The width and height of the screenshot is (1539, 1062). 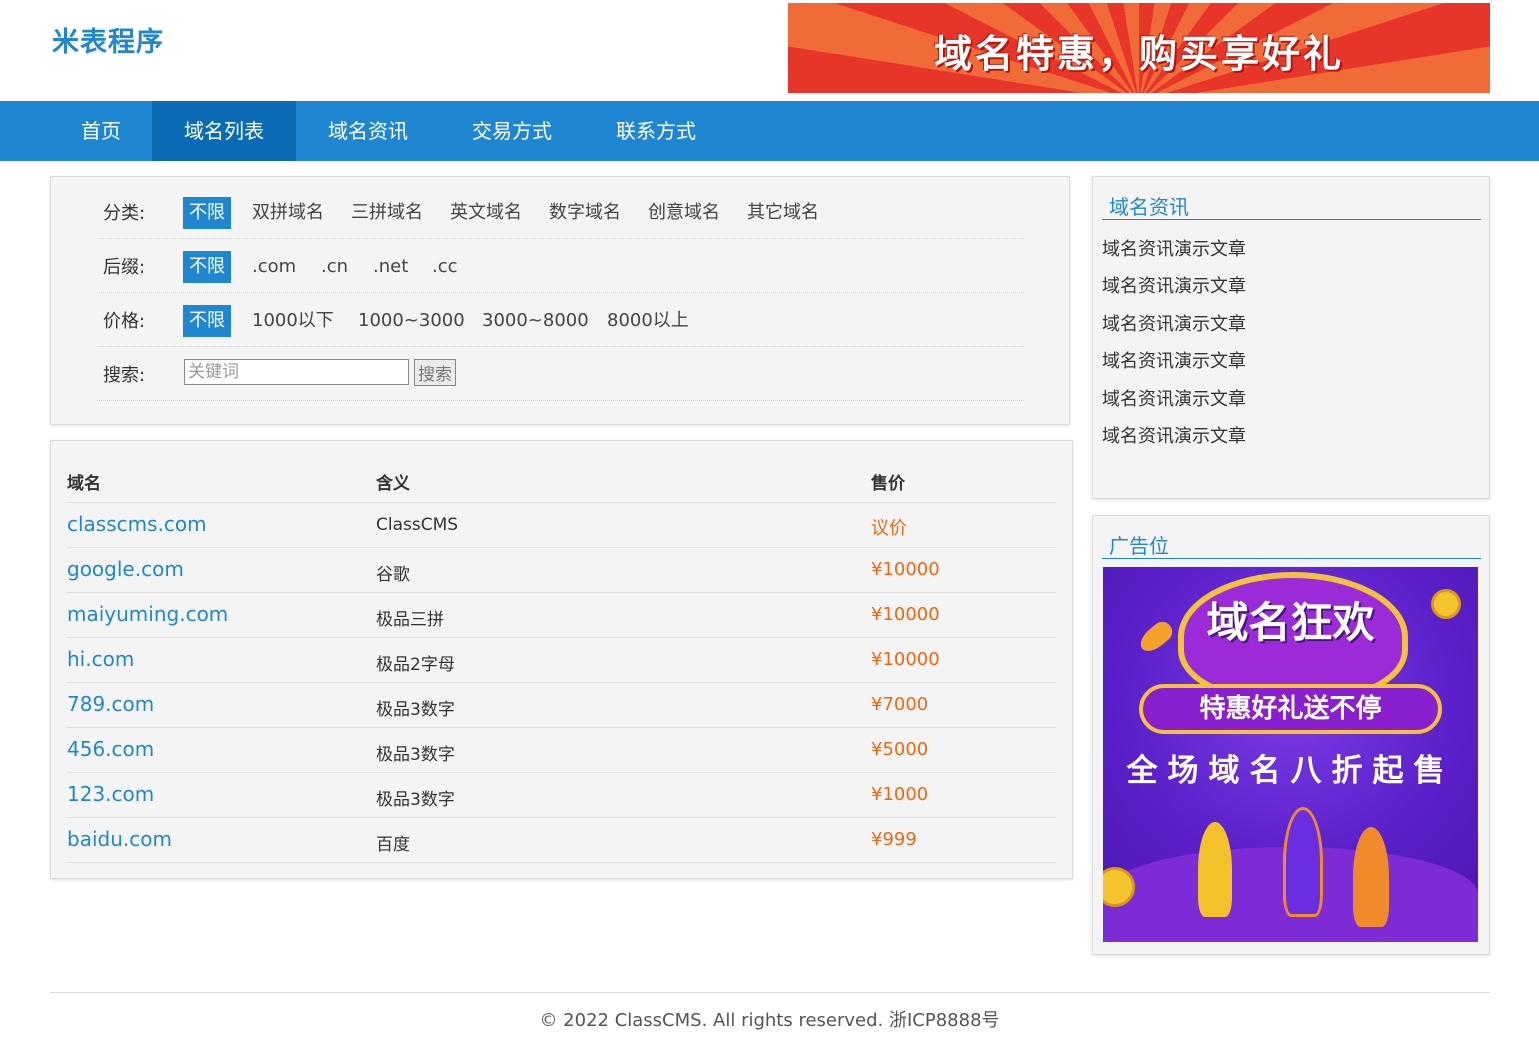 I want to click on domain-meaning: 百度, so click(x=393, y=845).